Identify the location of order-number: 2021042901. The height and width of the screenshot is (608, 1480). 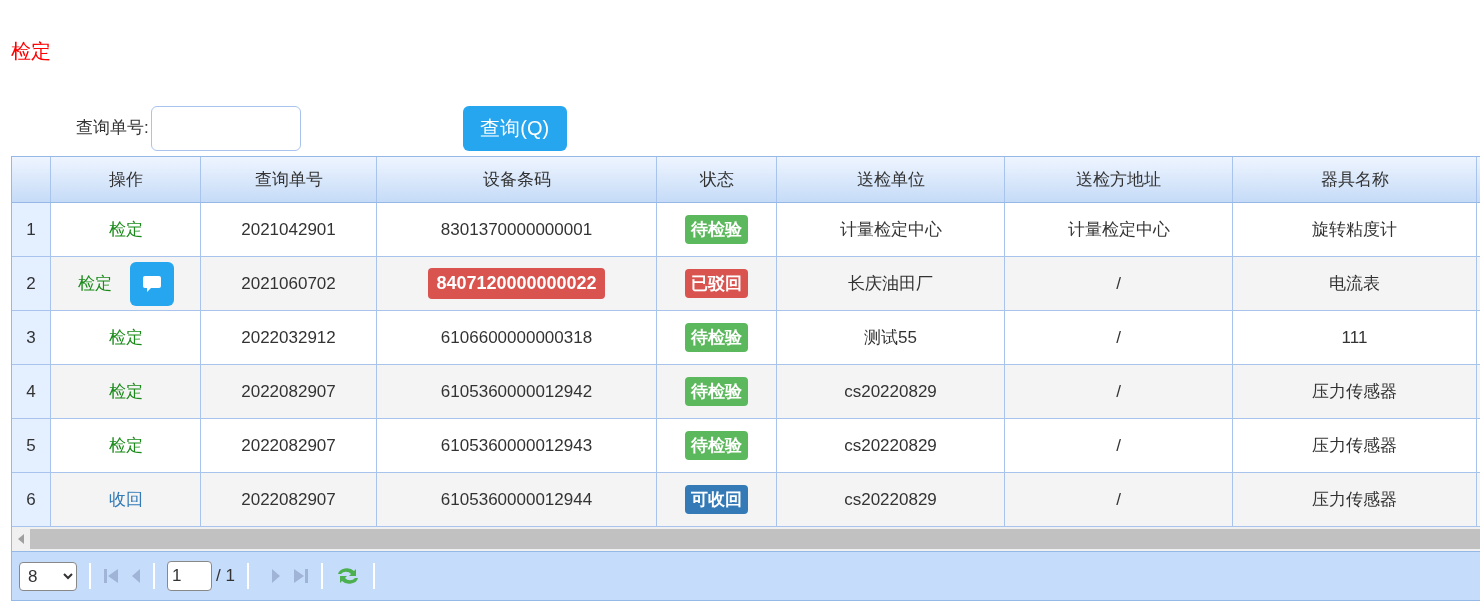
(288, 229).